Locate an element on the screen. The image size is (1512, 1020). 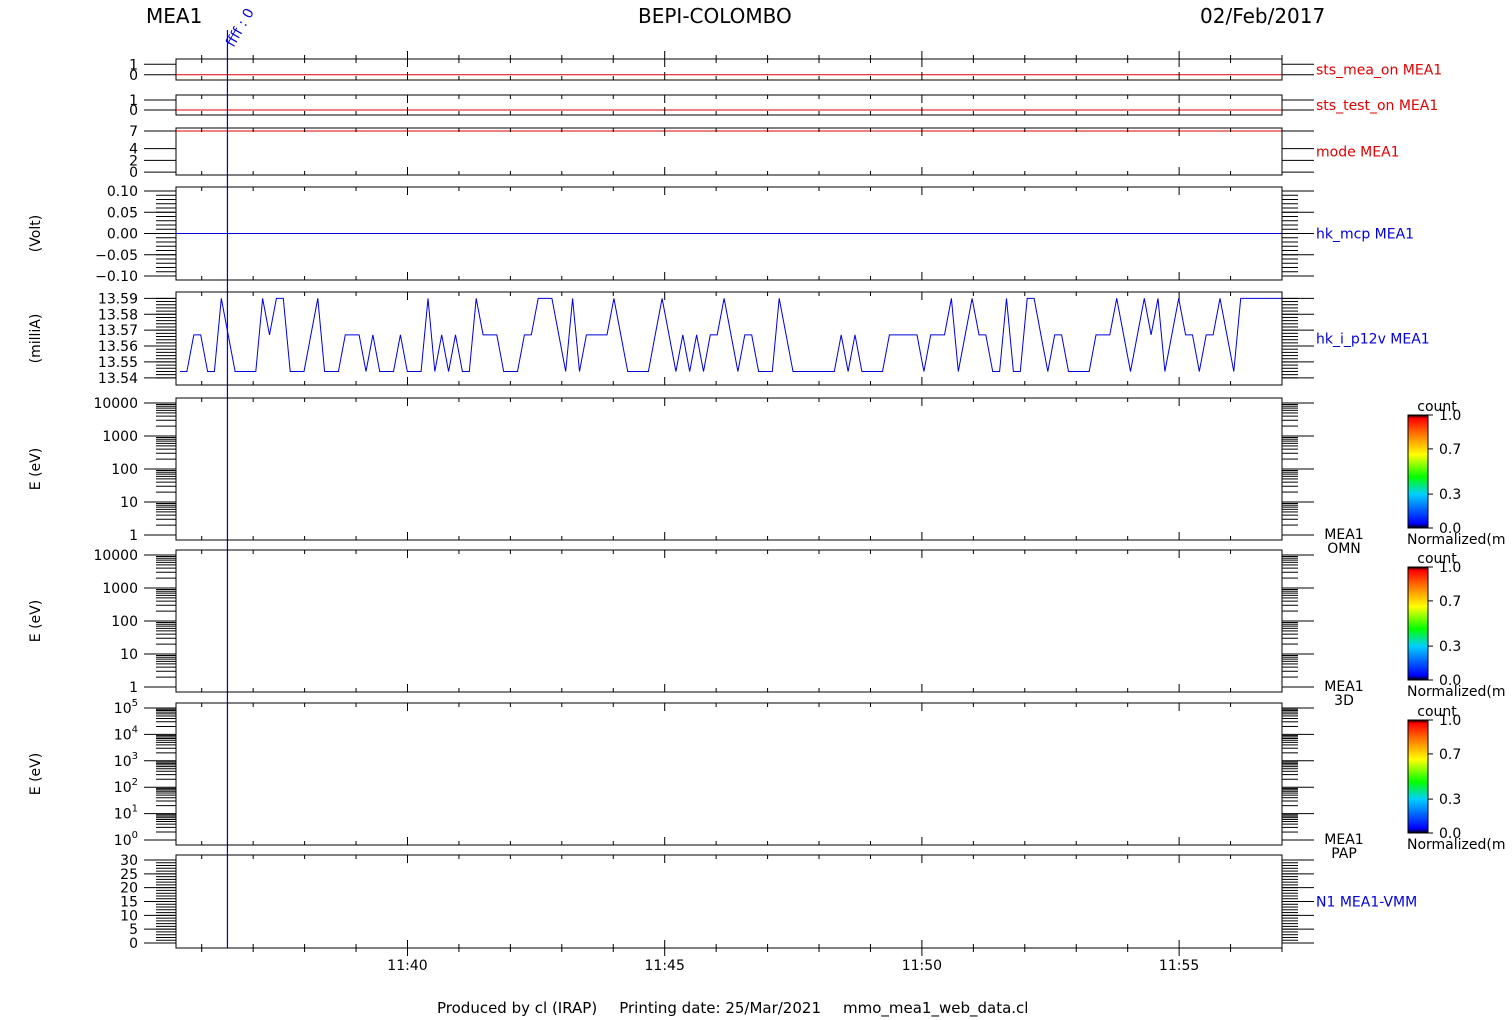
y-tick-label: −0.05 is located at coordinates (116, 256).